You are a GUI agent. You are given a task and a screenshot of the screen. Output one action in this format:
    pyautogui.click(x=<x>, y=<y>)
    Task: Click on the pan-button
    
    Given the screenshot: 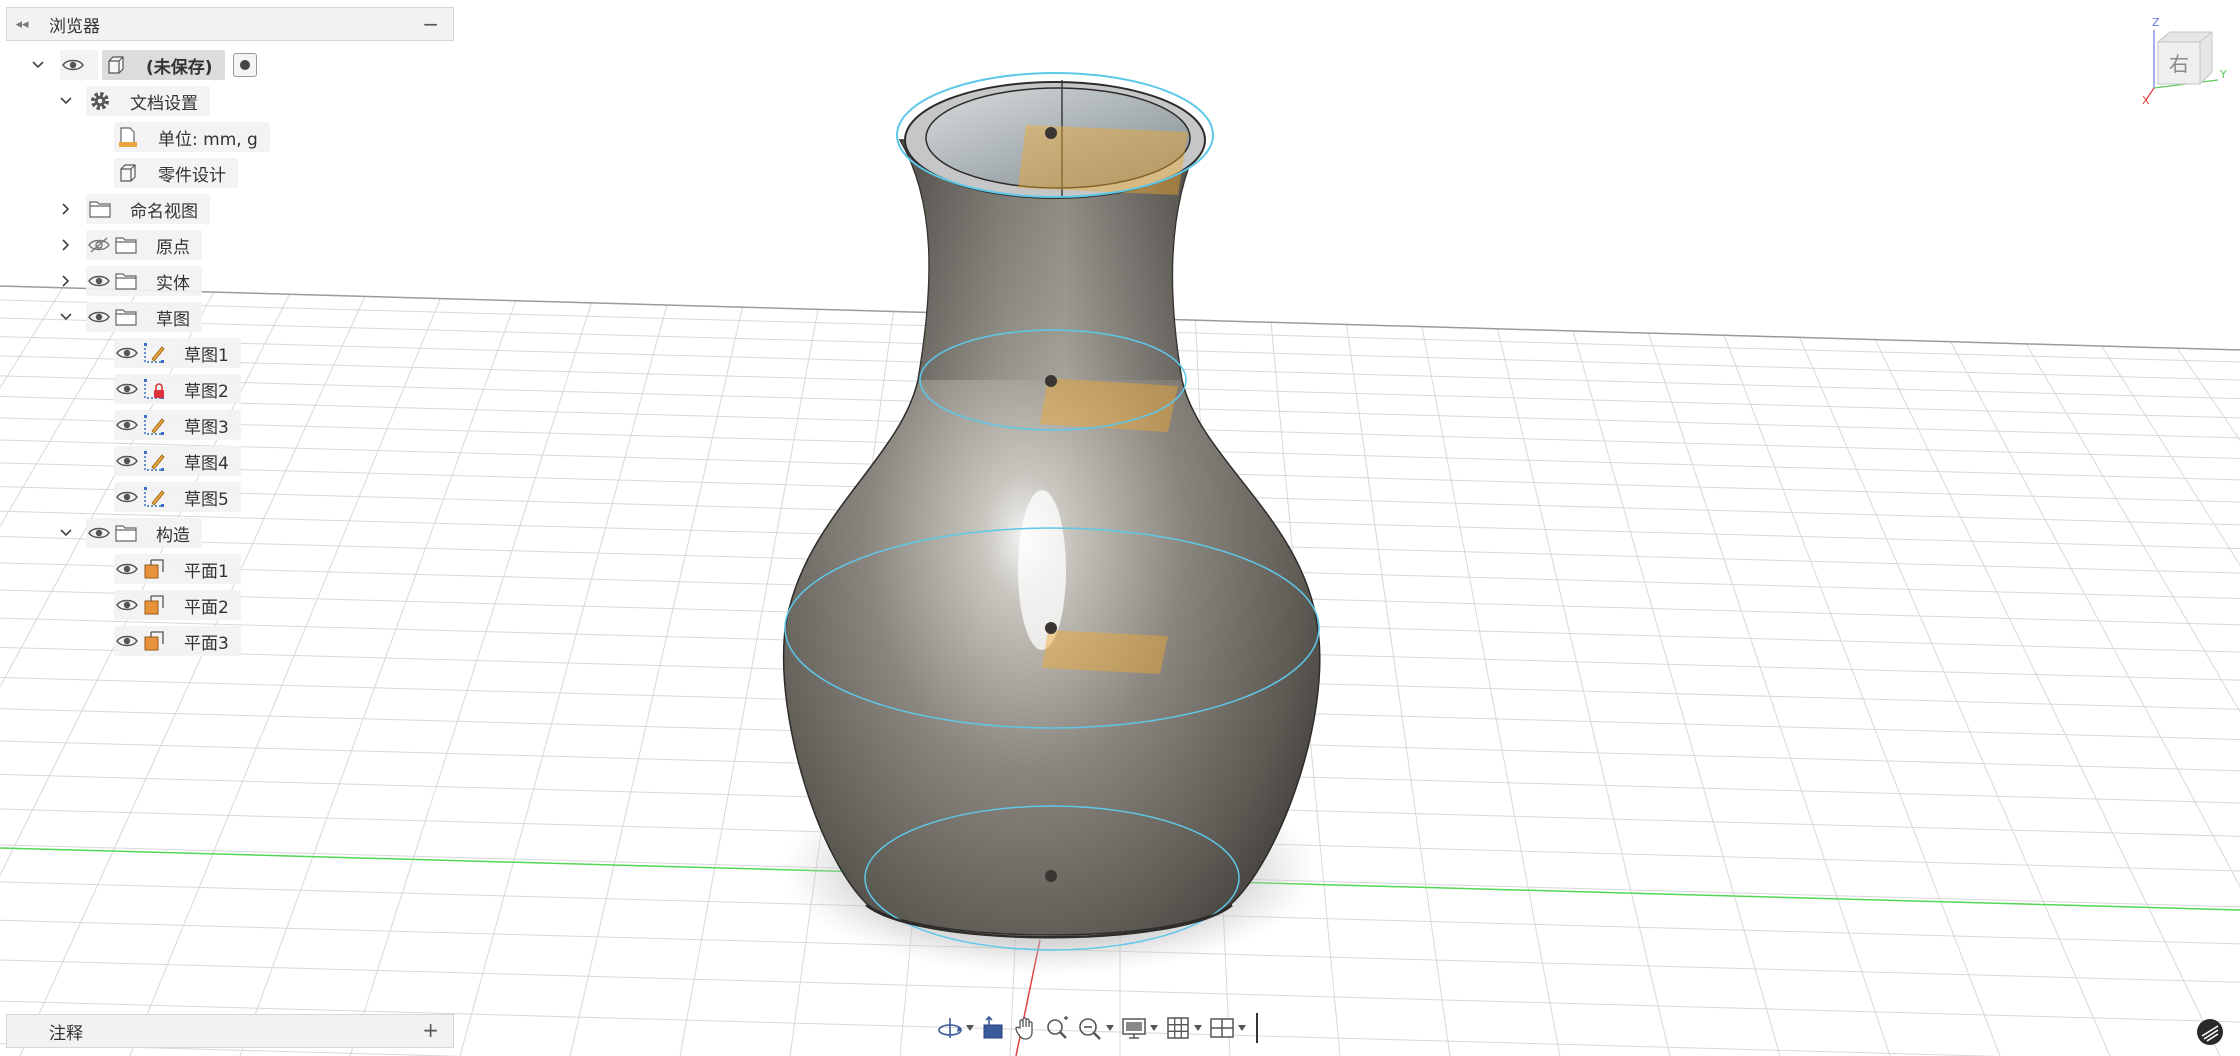 What is the action you would take?
    pyautogui.click(x=1026, y=1028)
    